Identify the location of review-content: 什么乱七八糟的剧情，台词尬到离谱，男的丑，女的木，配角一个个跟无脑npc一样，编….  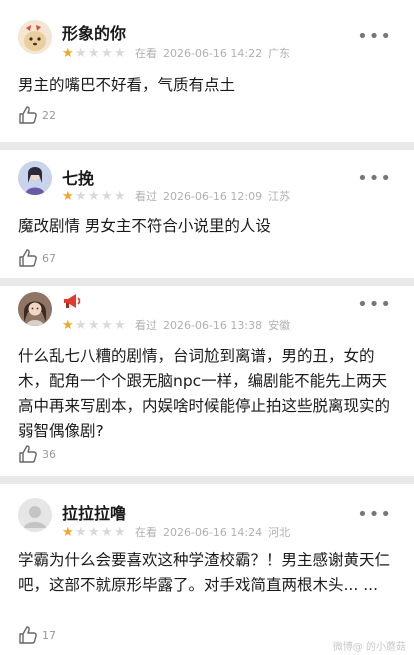
(204, 393).